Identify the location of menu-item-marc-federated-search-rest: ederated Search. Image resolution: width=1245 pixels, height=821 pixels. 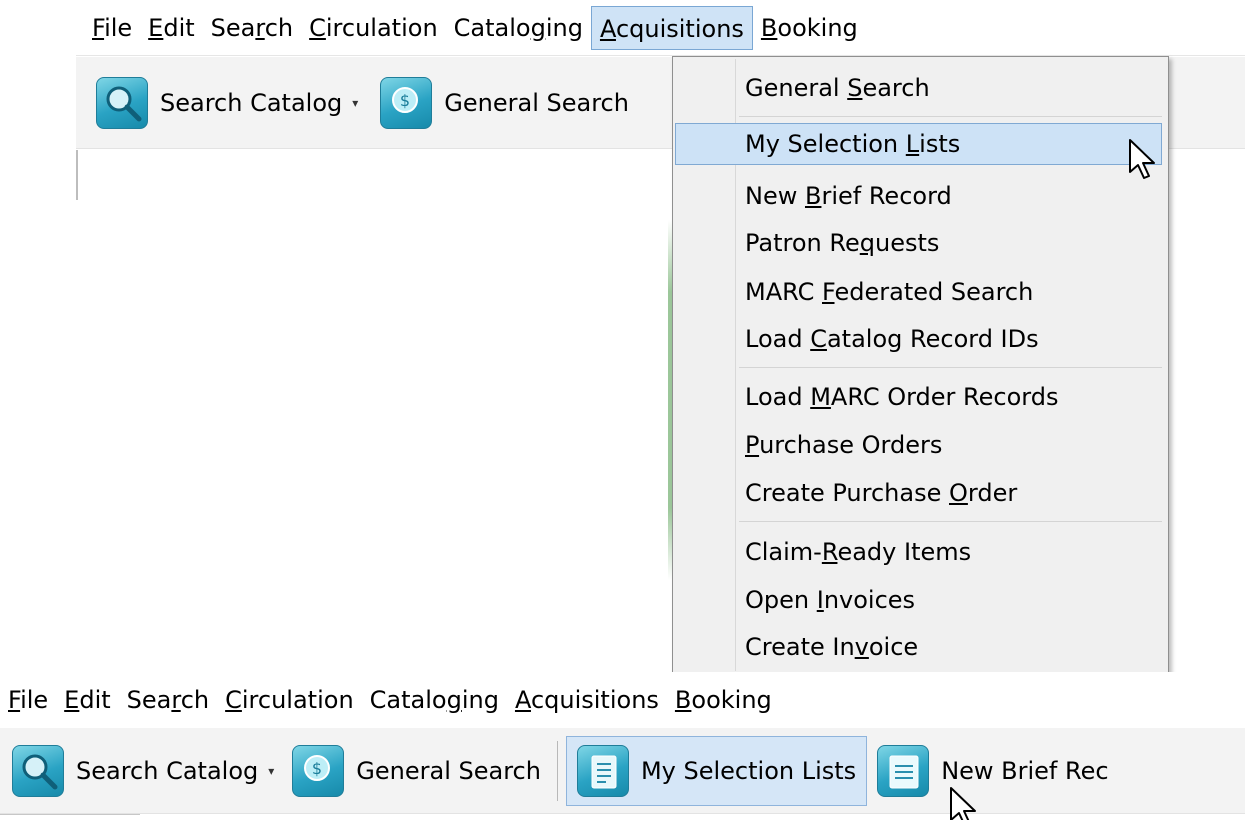
(934, 292).